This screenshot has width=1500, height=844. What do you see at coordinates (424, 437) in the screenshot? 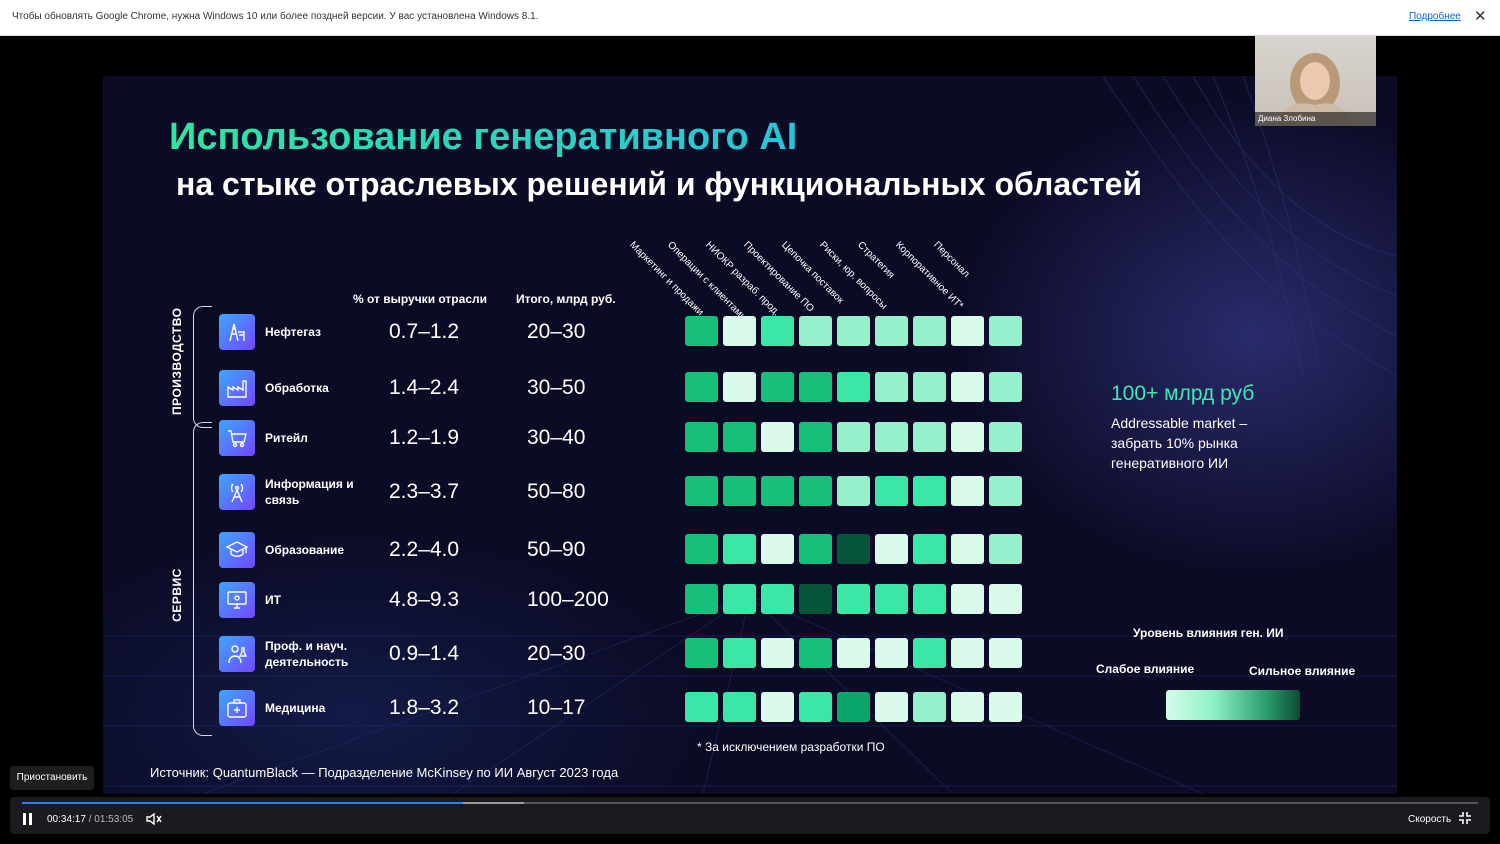
I see `revenue-percent: 1.2–1.9` at bounding box center [424, 437].